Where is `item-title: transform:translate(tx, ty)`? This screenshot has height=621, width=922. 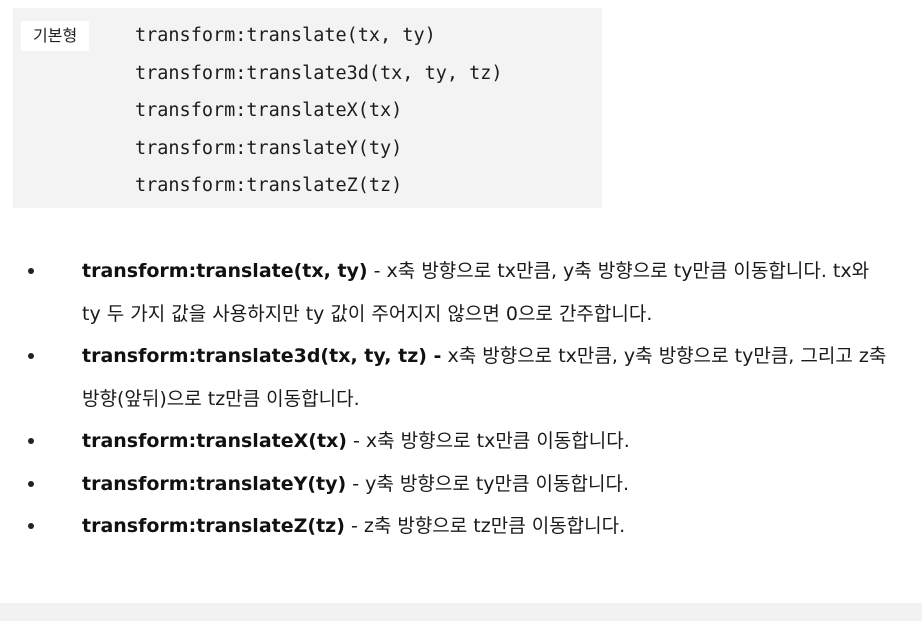 item-title: transform:translate(tx, ty) is located at coordinates (225, 271).